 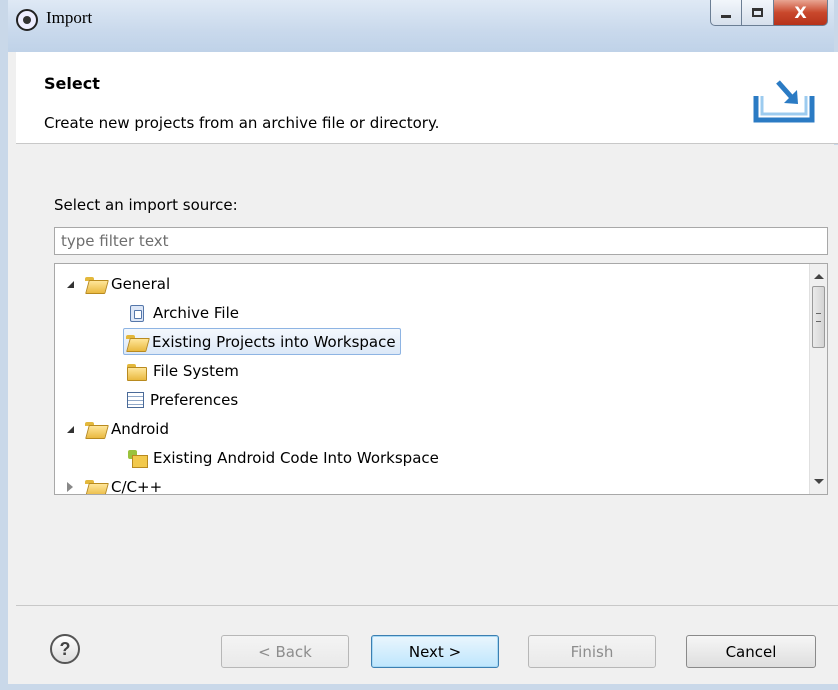 I want to click on archive-file-icon, so click(x=137, y=313).